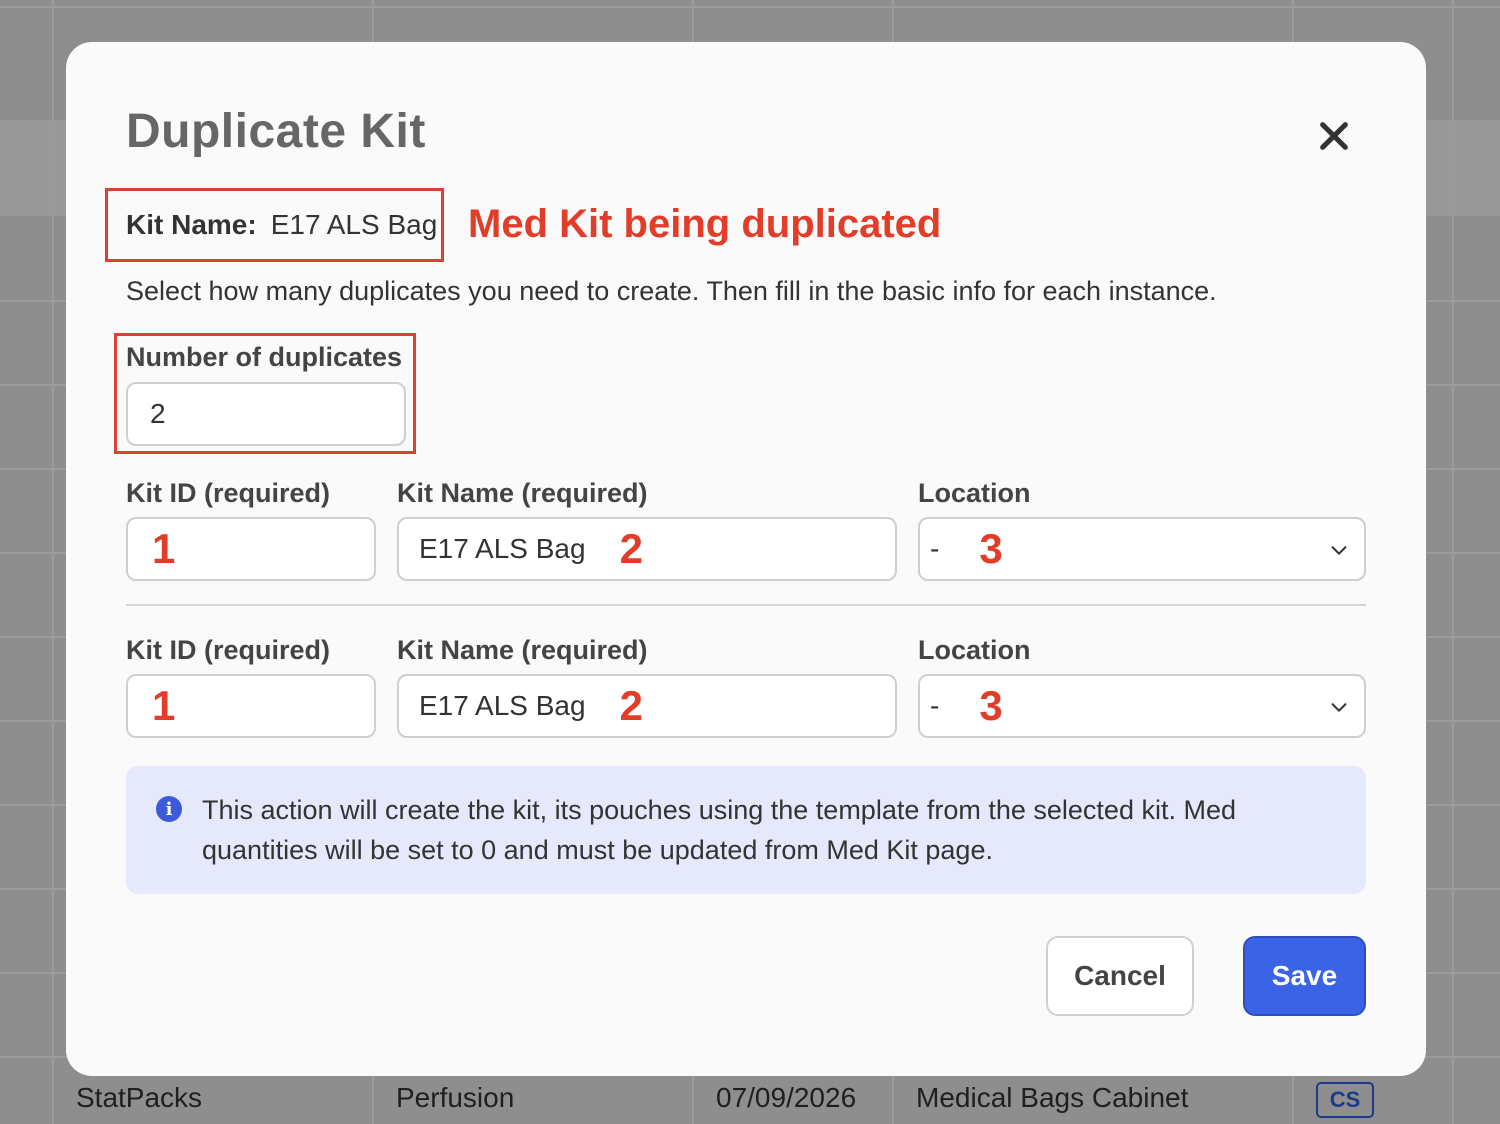 The height and width of the screenshot is (1124, 1500). What do you see at coordinates (139, 1097) in the screenshot?
I see `table-cell: StatPacks` at bounding box center [139, 1097].